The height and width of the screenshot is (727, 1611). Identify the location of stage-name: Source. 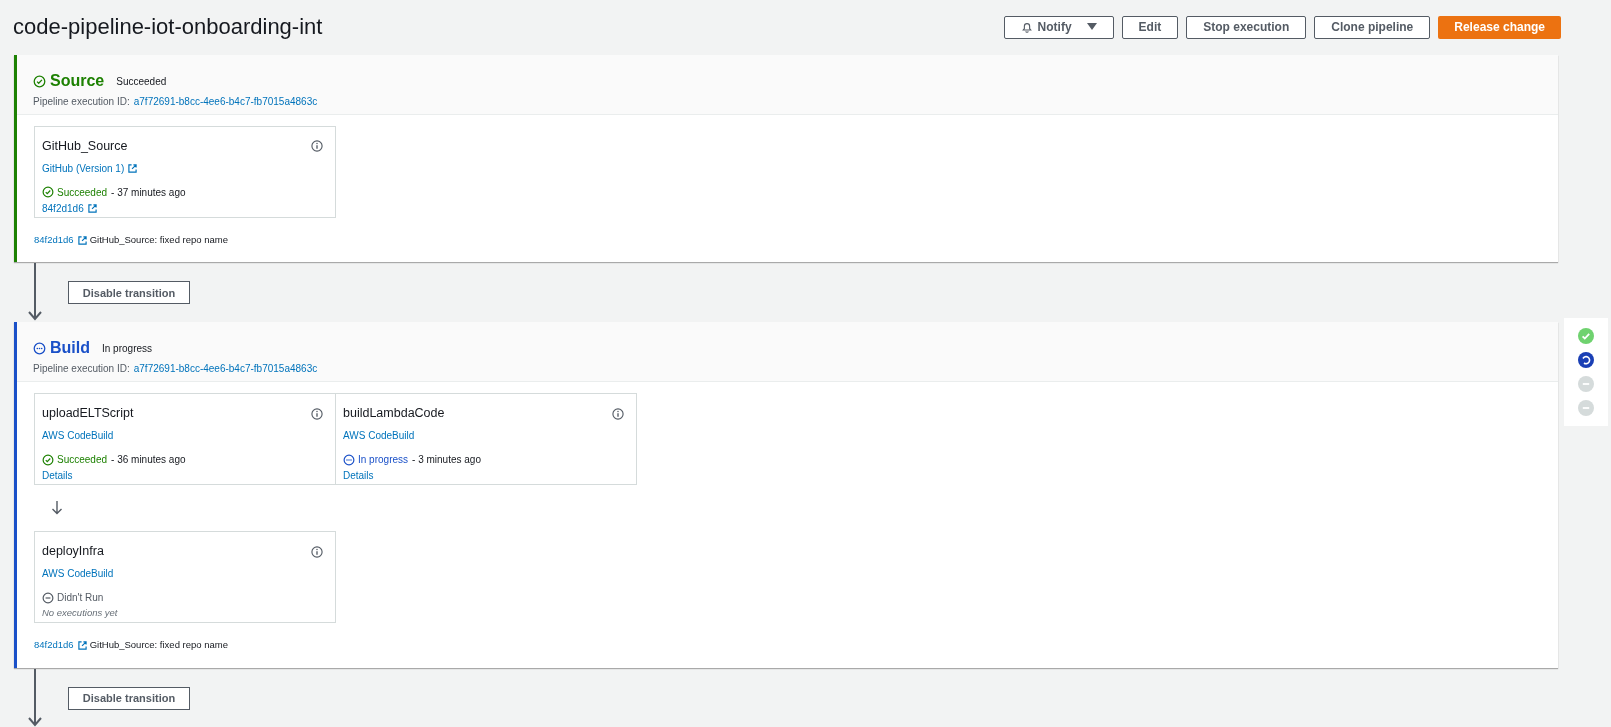
(77, 81).